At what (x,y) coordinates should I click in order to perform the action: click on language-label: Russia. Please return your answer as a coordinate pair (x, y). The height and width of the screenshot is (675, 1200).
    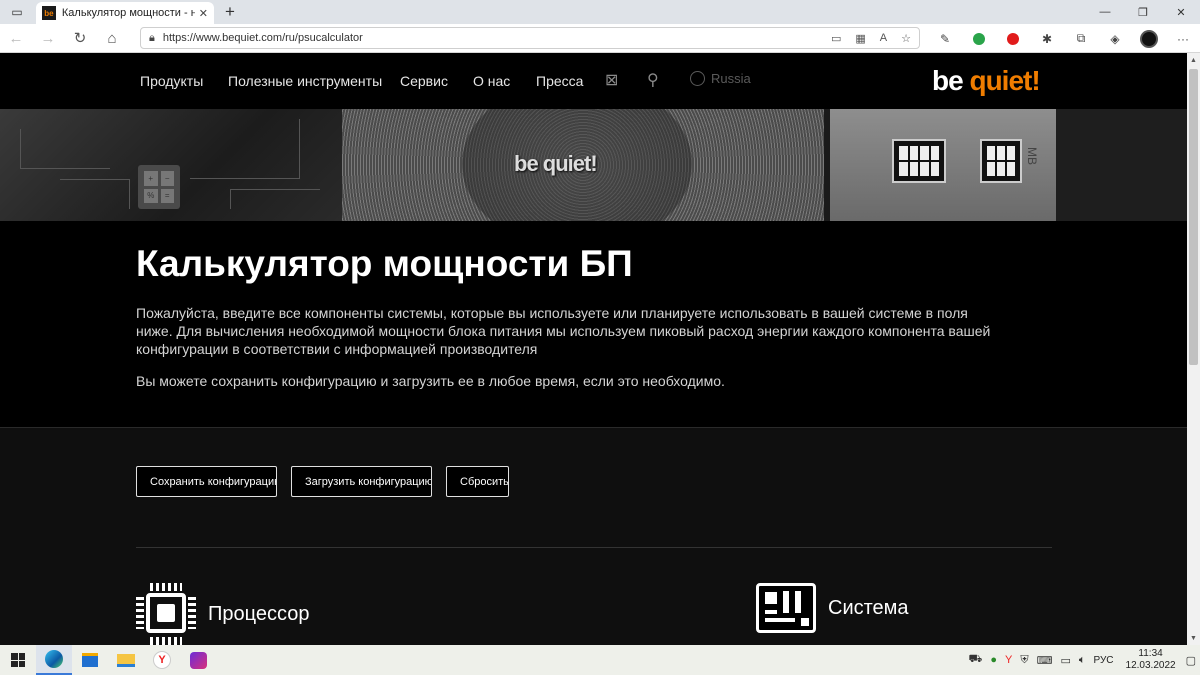
    Looking at the image, I should click on (731, 78).